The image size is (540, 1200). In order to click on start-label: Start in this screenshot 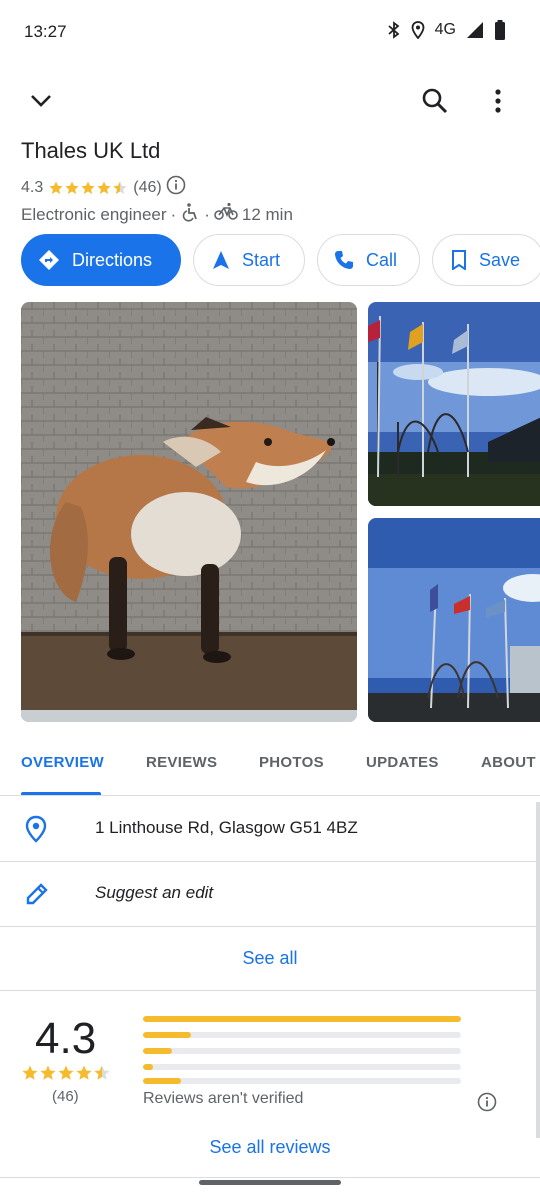, I will do `click(261, 259)`.